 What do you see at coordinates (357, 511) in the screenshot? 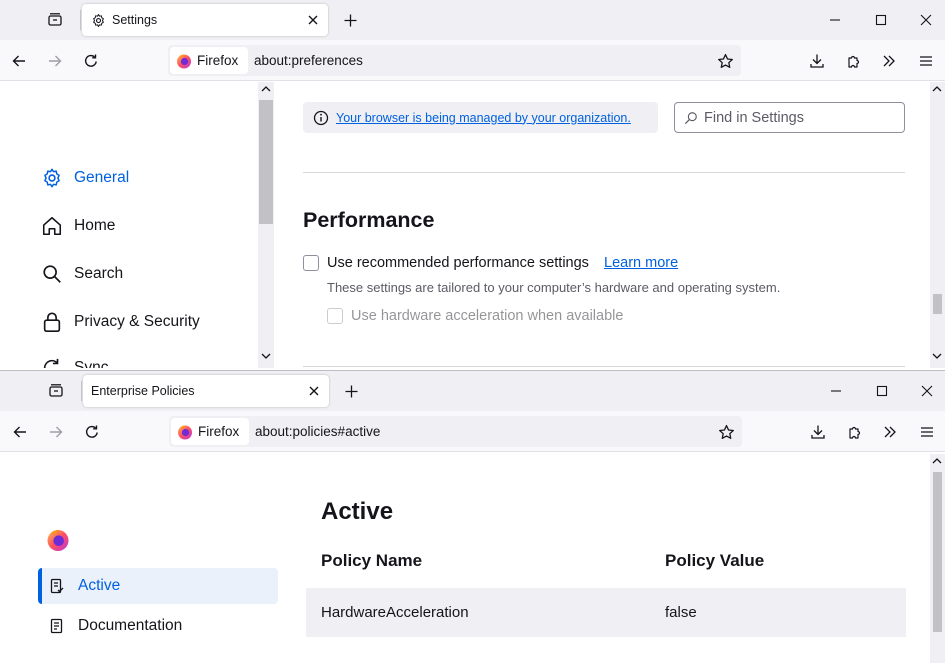
I see `page-title: Active` at bounding box center [357, 511].